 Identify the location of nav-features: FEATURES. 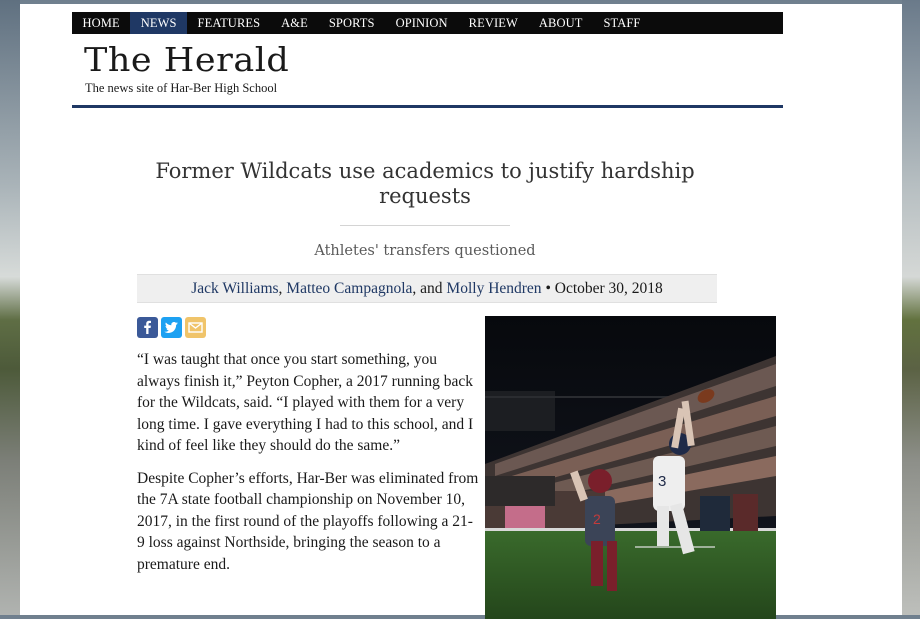
(229, 23).